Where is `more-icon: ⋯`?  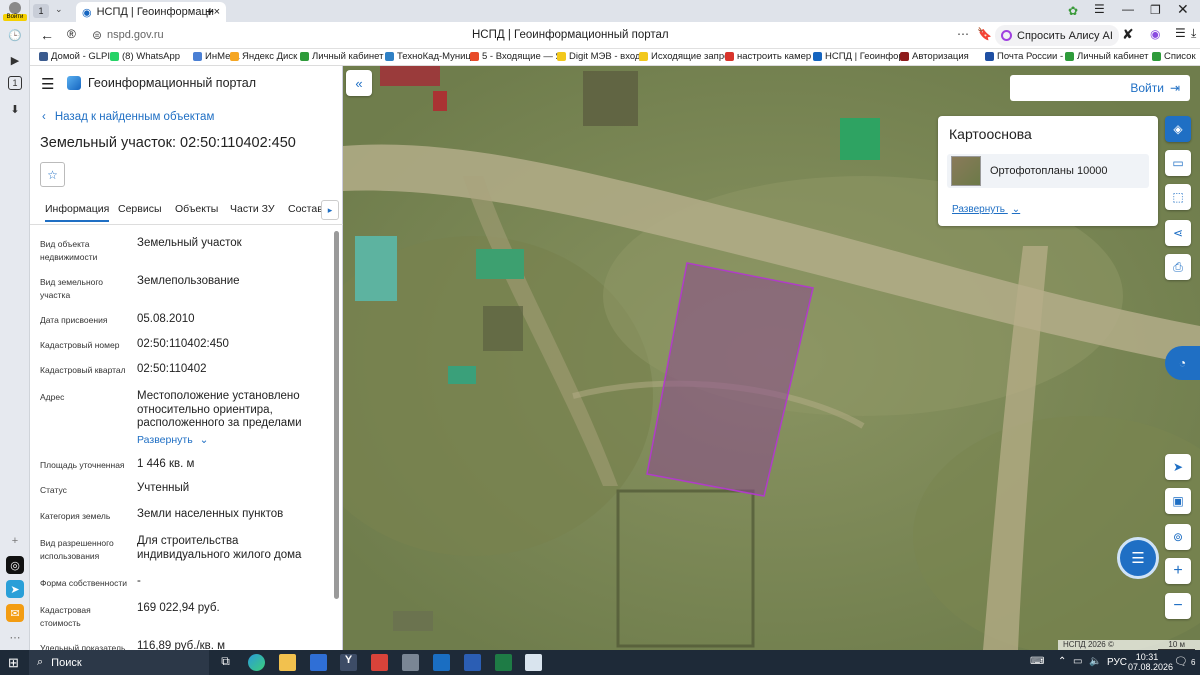 more-icon: ⋯ is located at coordinates (15, 637).